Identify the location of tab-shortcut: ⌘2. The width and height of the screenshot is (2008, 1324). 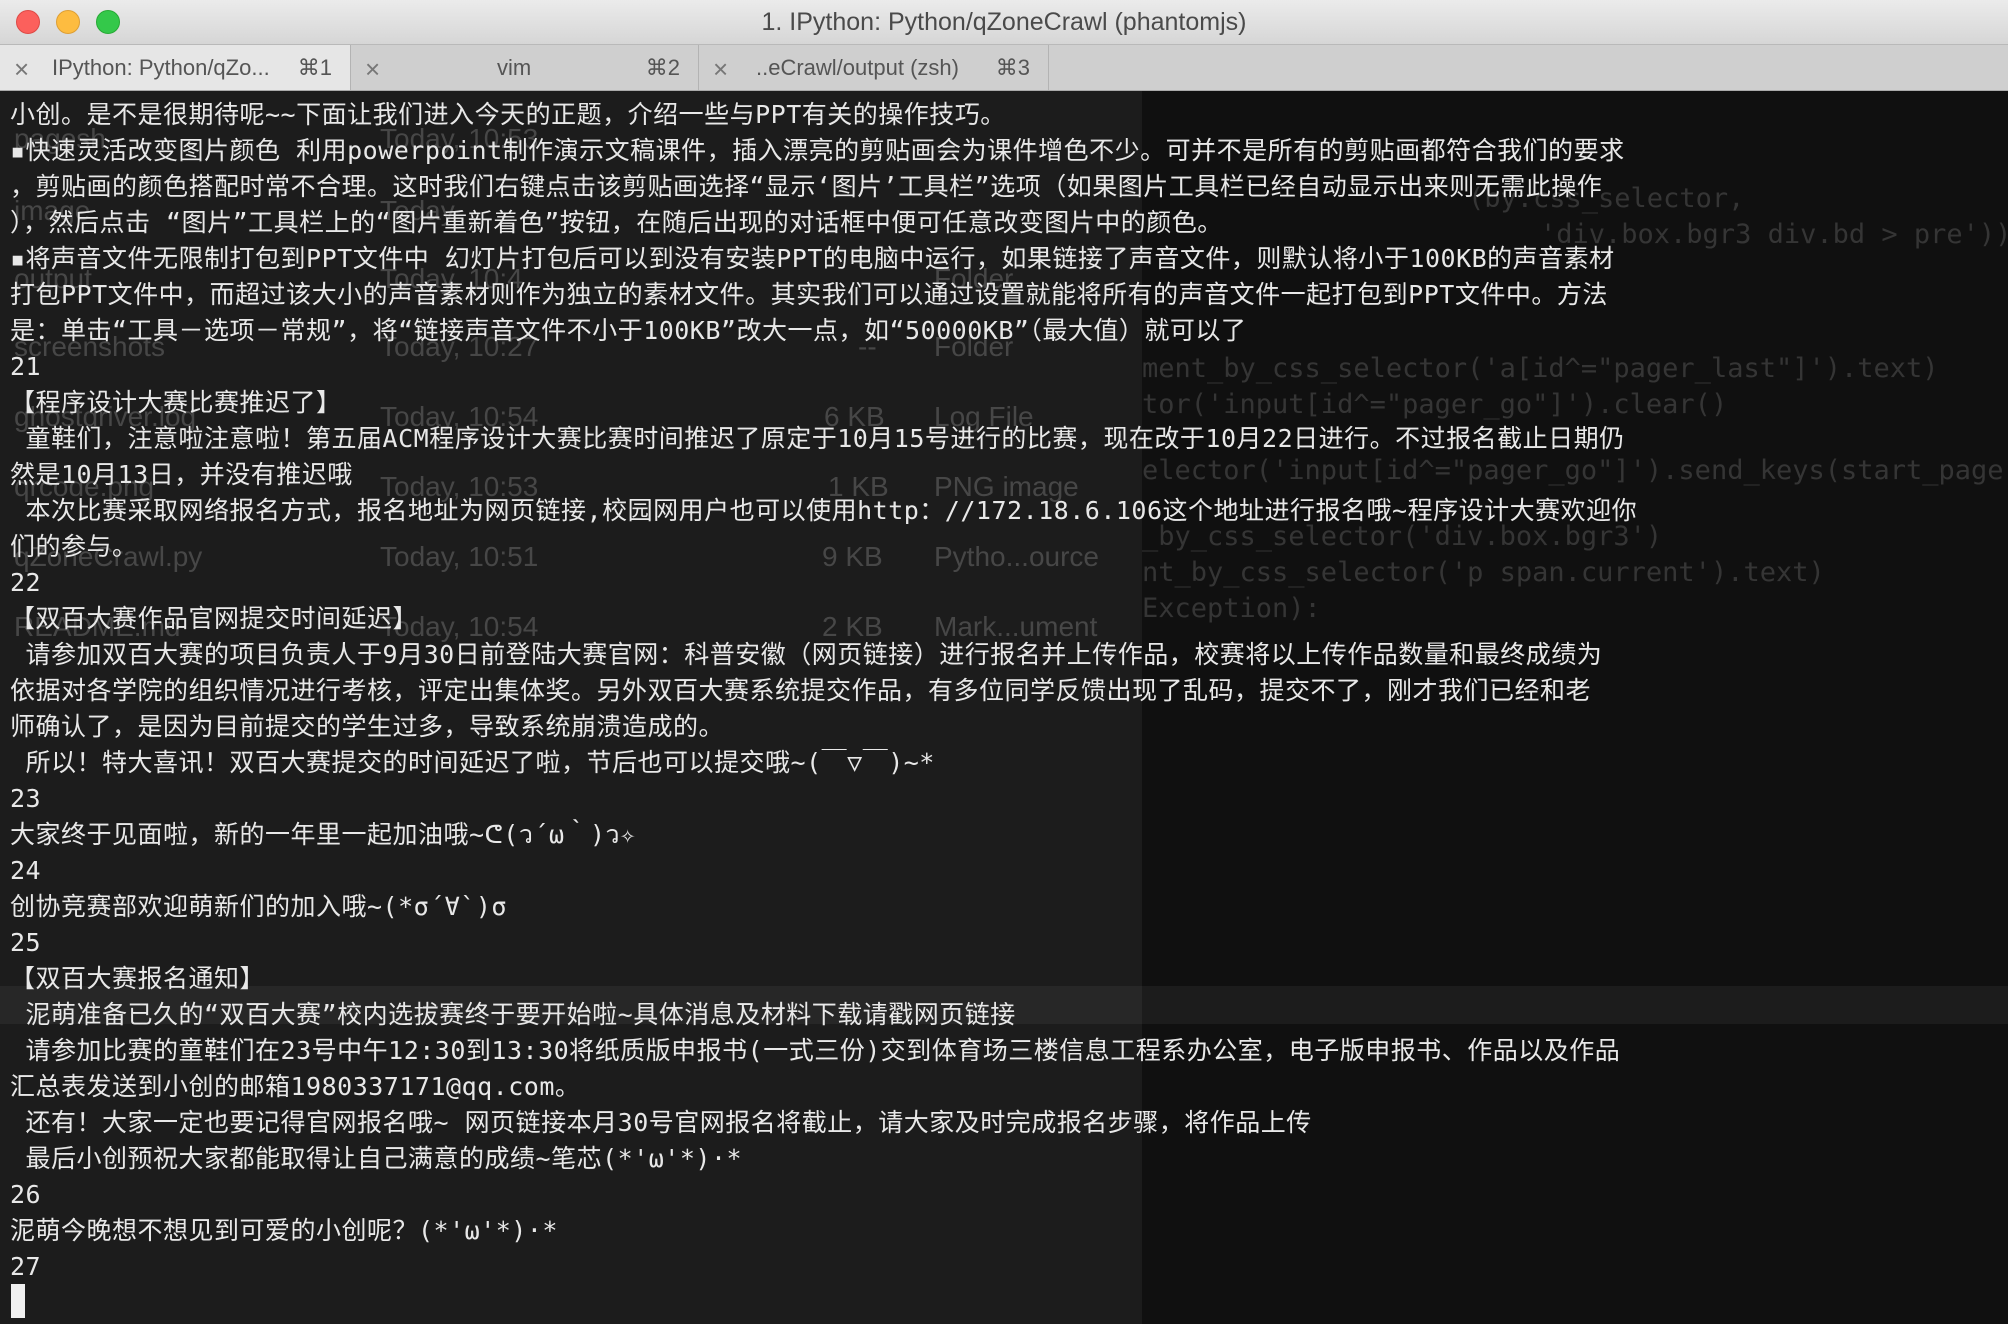
(662, 67).